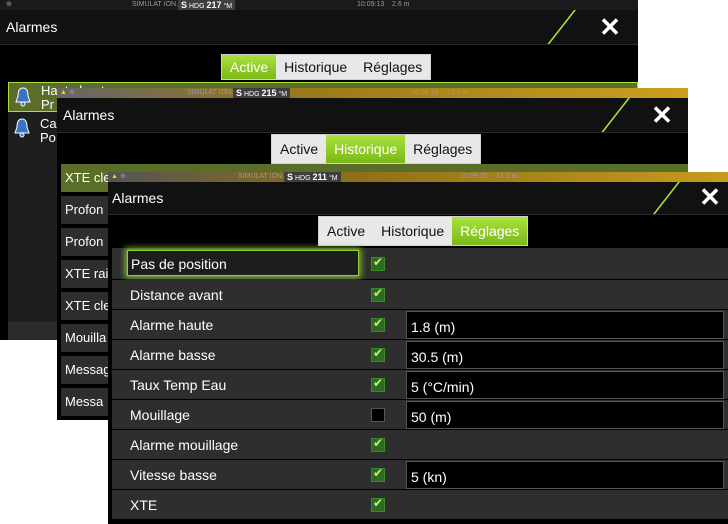  What do you see at coordinates (507, 176) in the screenshot?
I see `distance-readout: 14.0 m` at bounding box center [507, 176].